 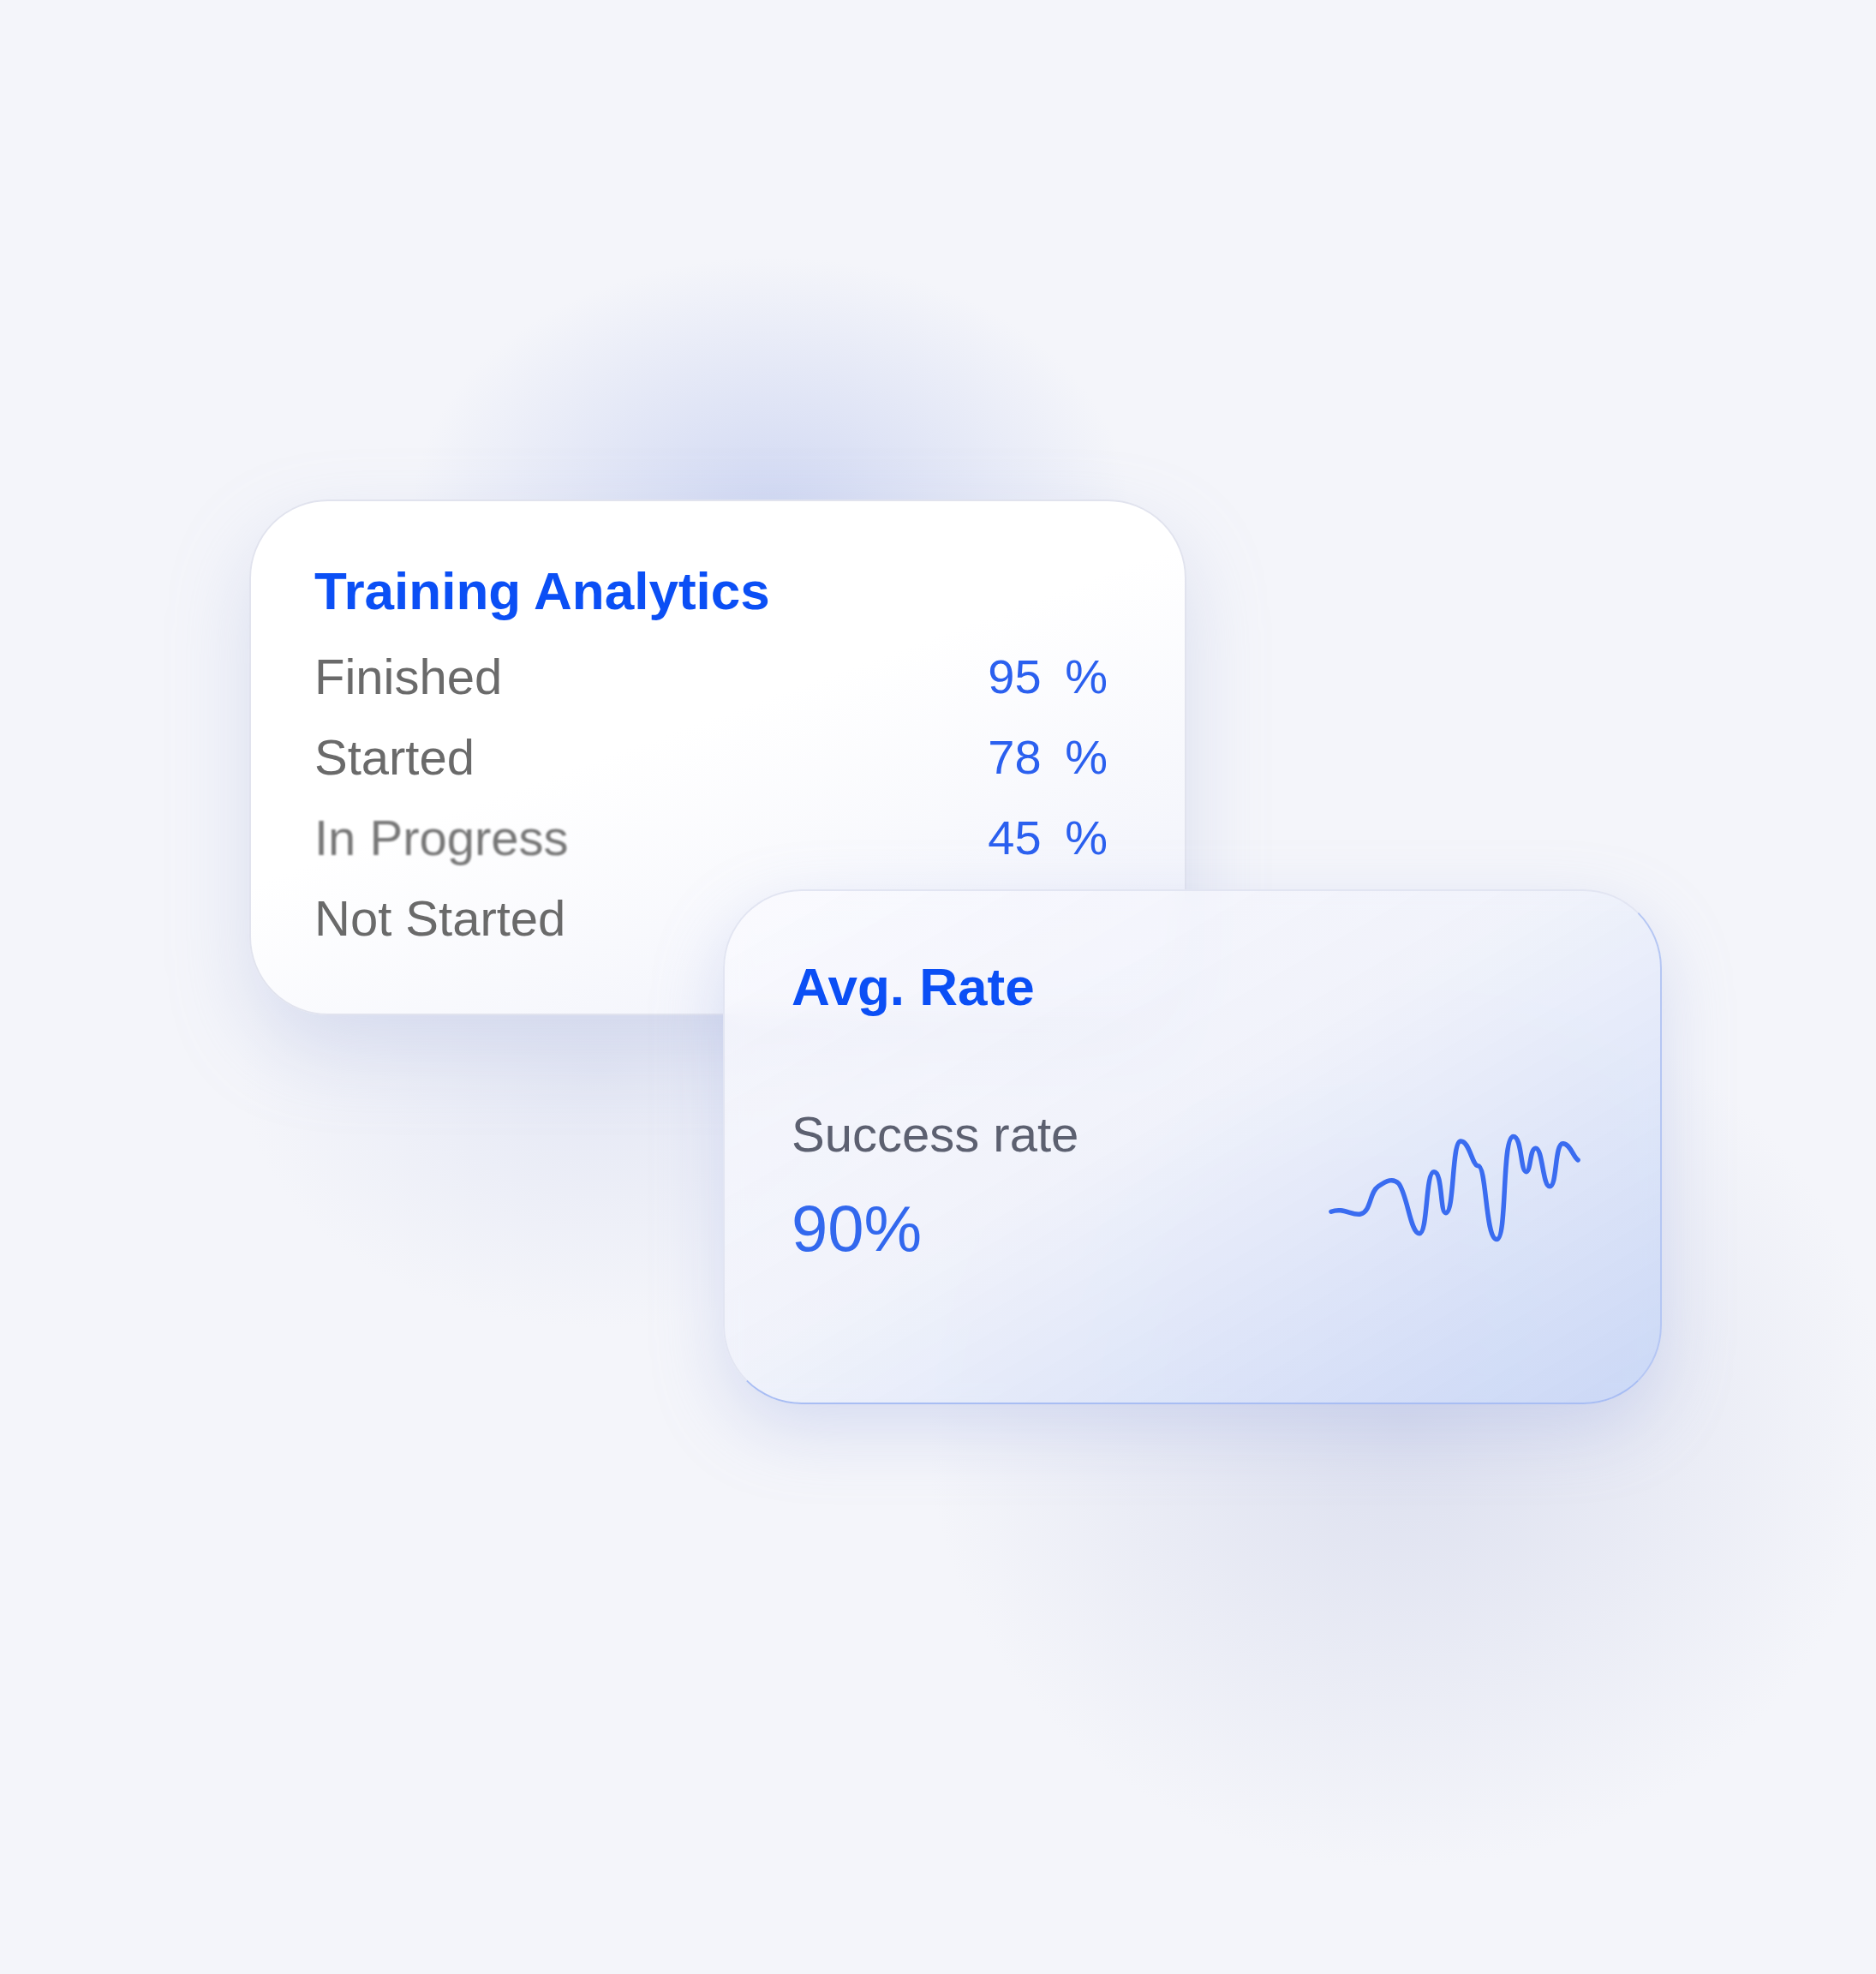 I want to click on stat-label: Started, so click(x=395, y=757).